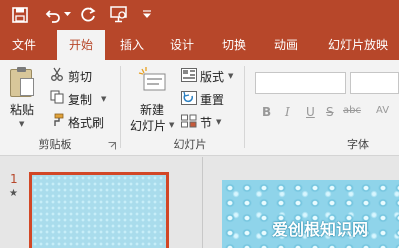 This screenshot has height=248, width=399. Describe the element at coordinates (80, 99) in the screenshot. I see `copy-button: 复制` at that location.